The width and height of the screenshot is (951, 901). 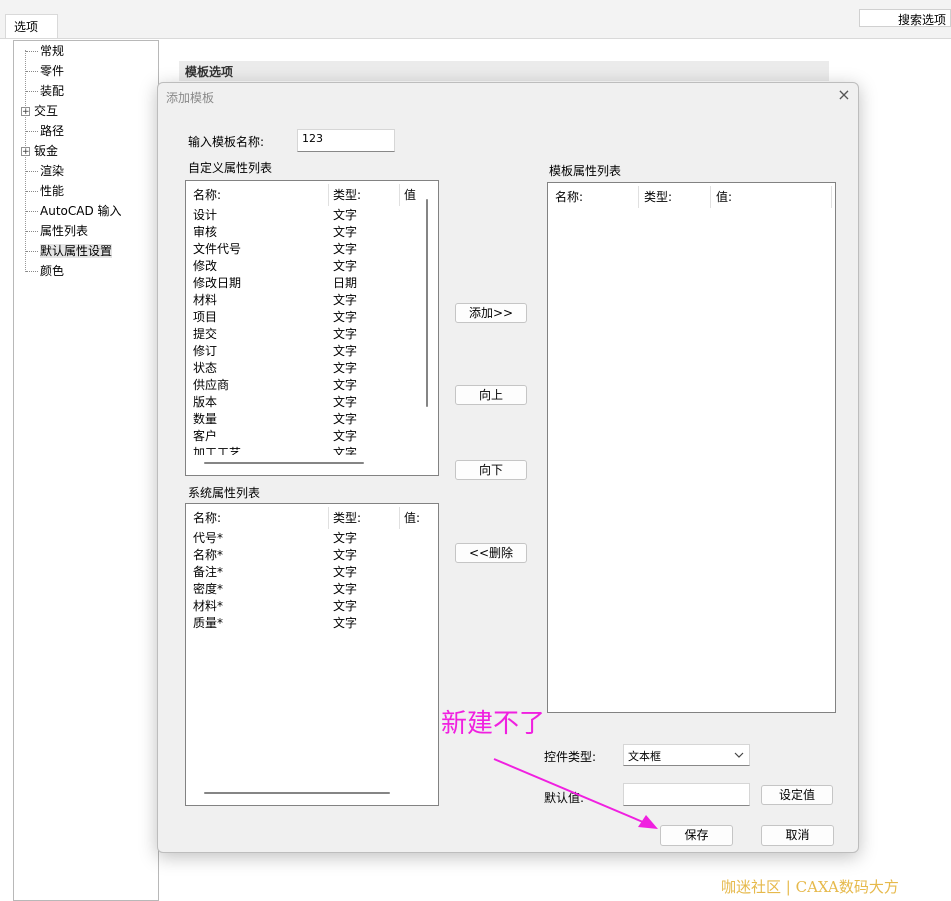 I want to click on cell-name: 状态, so click(x=205, y=368).